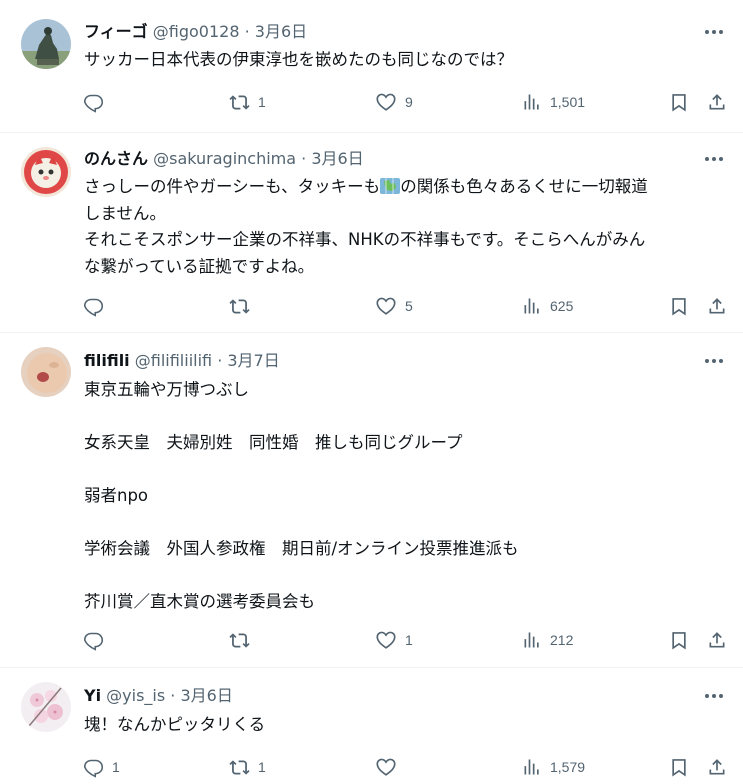 This screenshot has width=743, height=784. What do you see at coordinates (101, 767) in the screenshot?
I see `reply-button: 1` at bounding box center [101, 767].